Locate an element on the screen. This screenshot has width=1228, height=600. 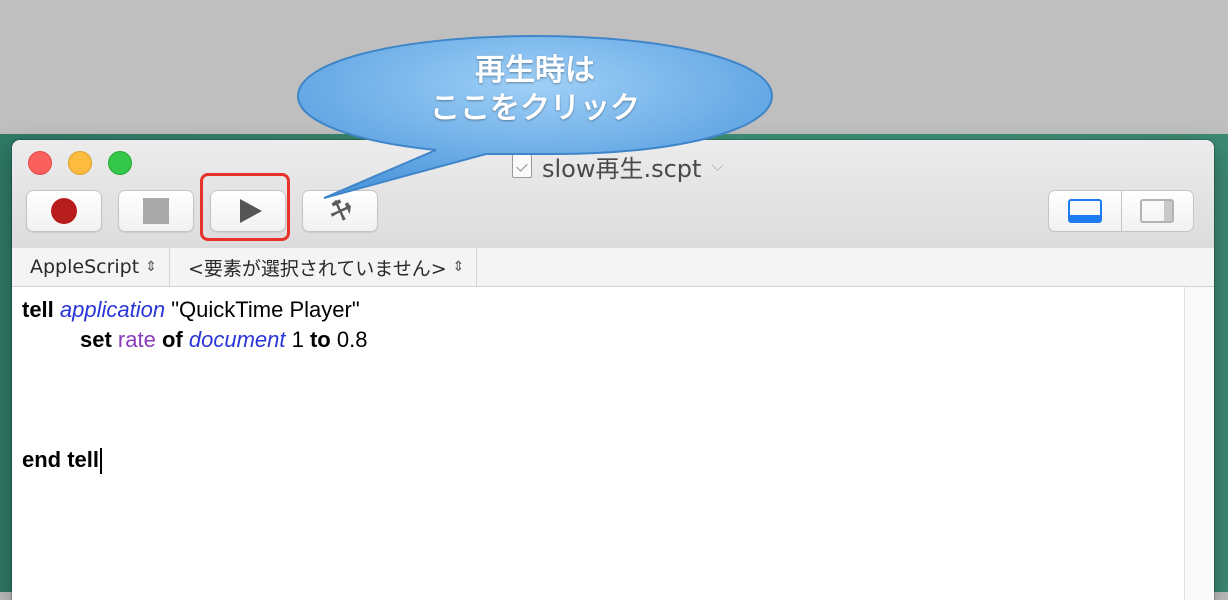
rate-value: 0.8 is located at coordinates (352, 339).